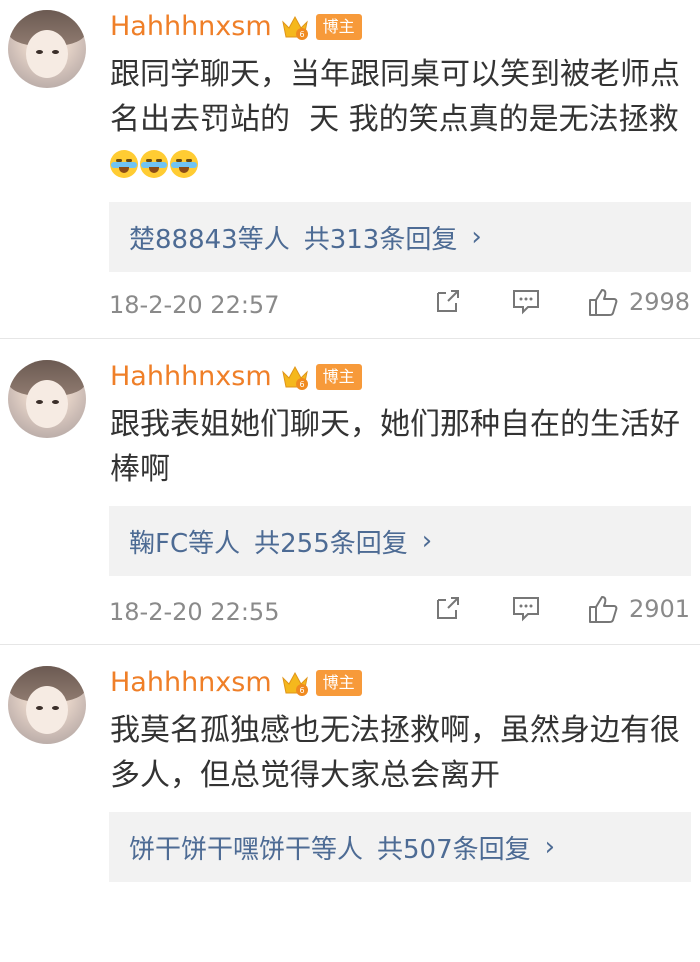 This screenshot has height=962, width=700. I want to click on comment-meta: 18-2-20 22:55 2901, so click(400, 614).